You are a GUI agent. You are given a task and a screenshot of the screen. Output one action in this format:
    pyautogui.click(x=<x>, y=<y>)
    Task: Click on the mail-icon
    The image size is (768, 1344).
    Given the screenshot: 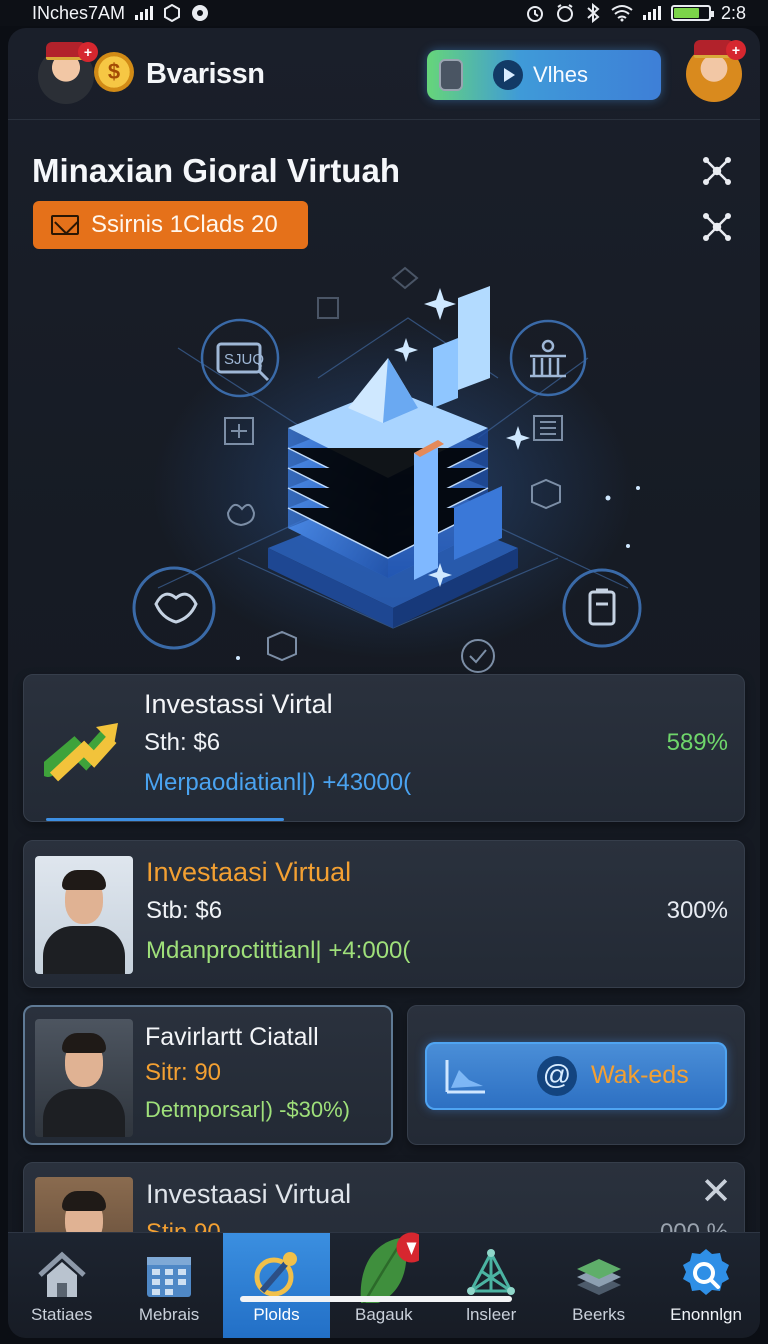 What is the action you would take?
    pyautogui.click(x=65, y=225)
    